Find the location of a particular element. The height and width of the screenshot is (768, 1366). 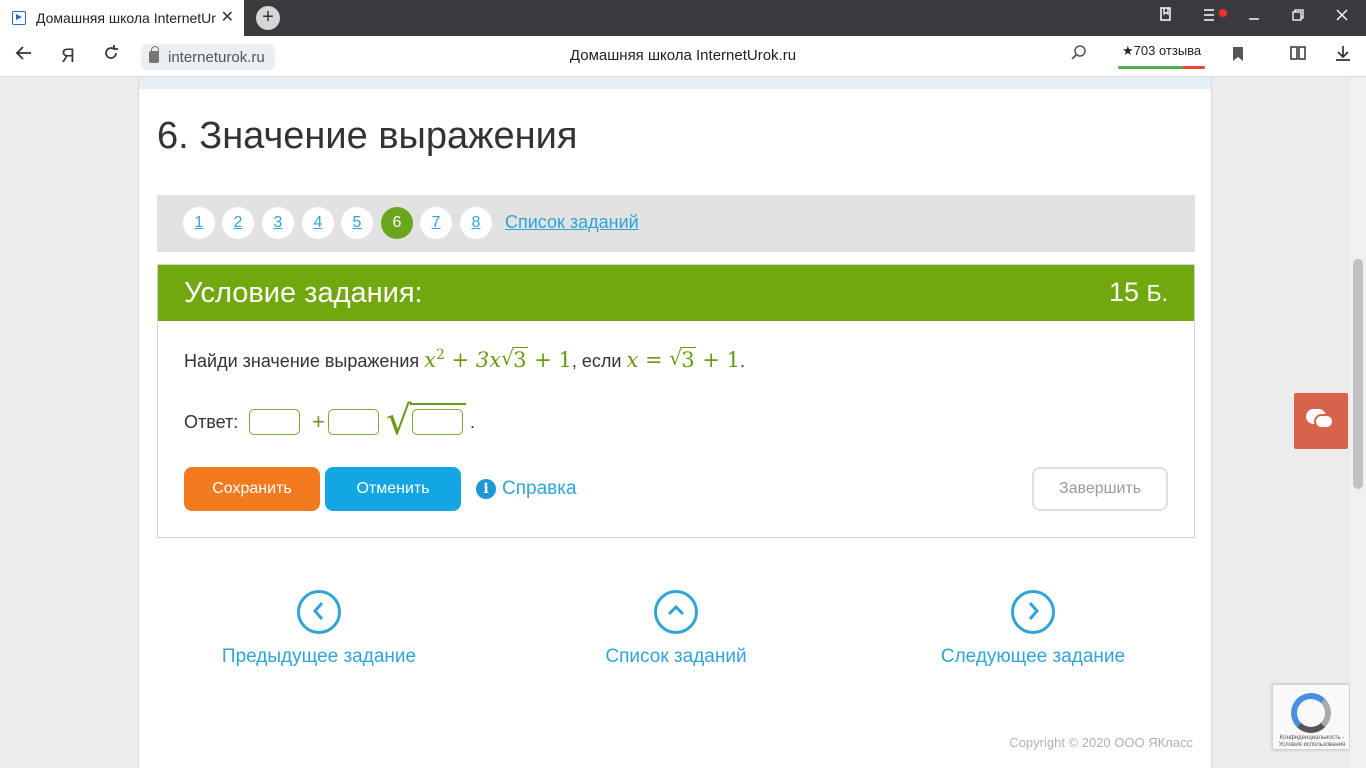

browser-tab: Домашняя школа InternetUr ✕ is located at coordinates (122, 18).